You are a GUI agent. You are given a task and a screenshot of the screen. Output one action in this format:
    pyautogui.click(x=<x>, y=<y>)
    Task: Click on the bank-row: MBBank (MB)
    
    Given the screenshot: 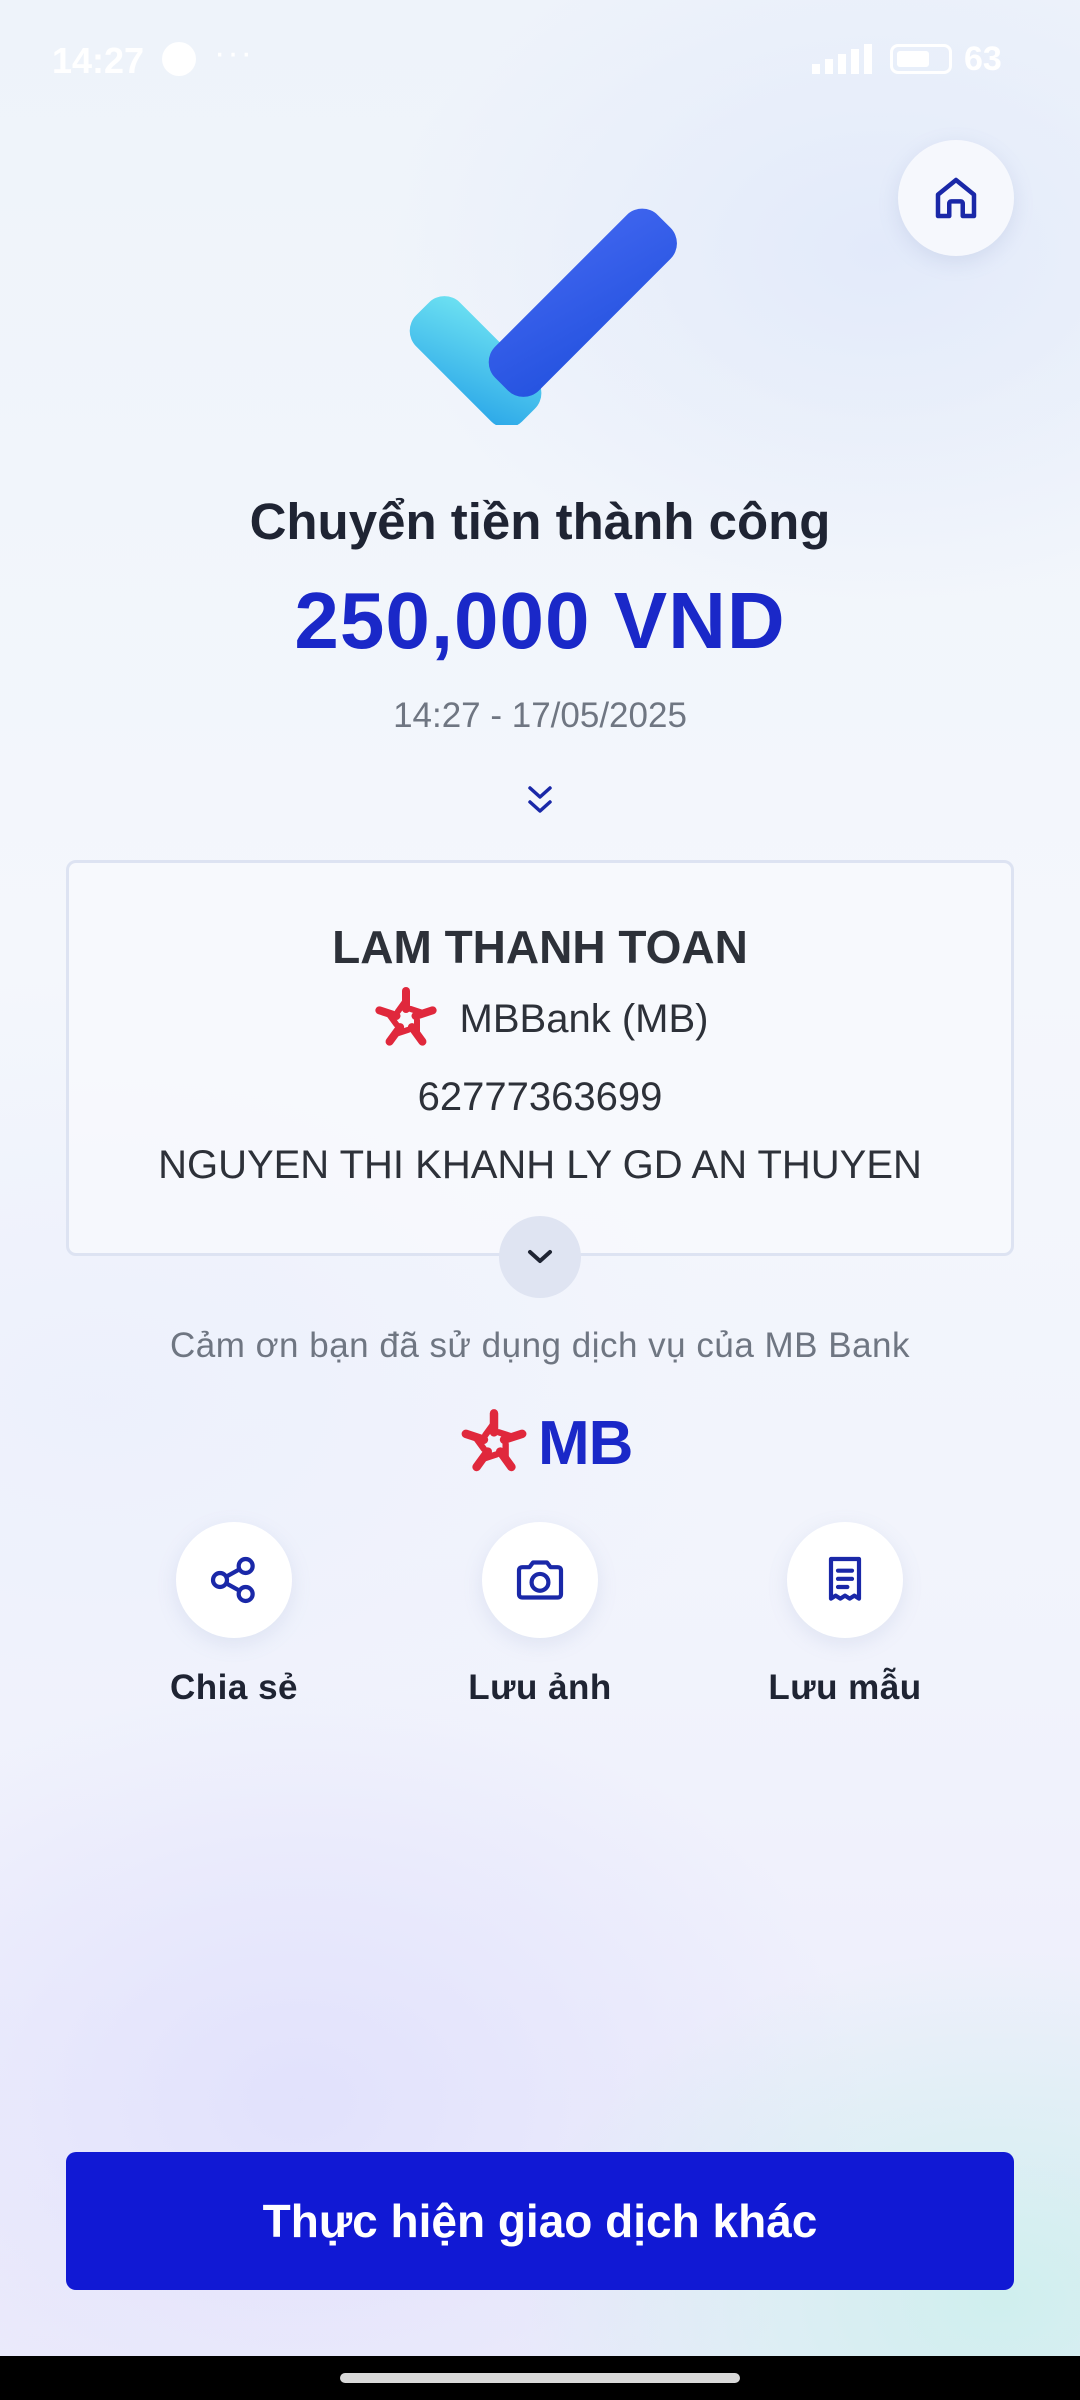 What is the action you would take?
    pyautogui.click(x=540, y=1019)
    